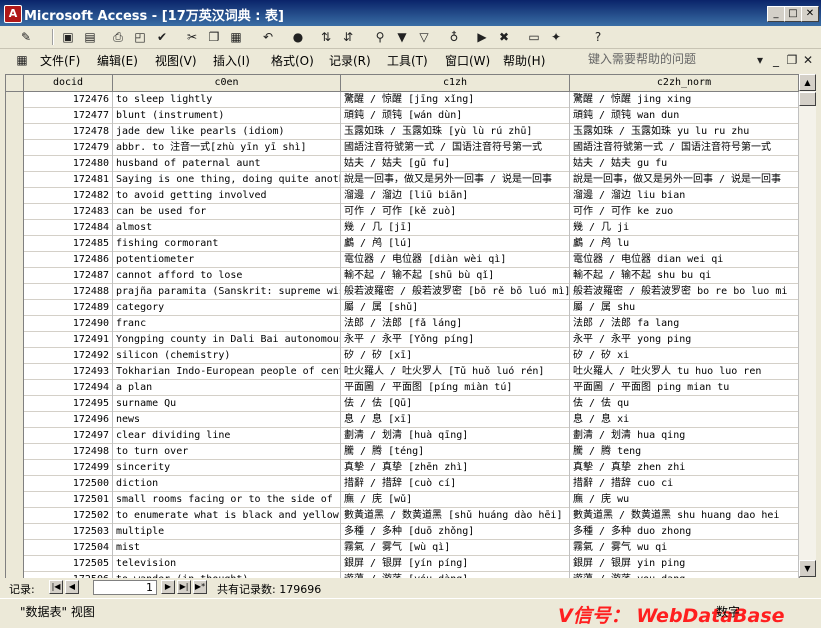  Describe the element at coordinates (407, 60) in the screenshot. I see `menu-tools: 工具(T)` at that location.